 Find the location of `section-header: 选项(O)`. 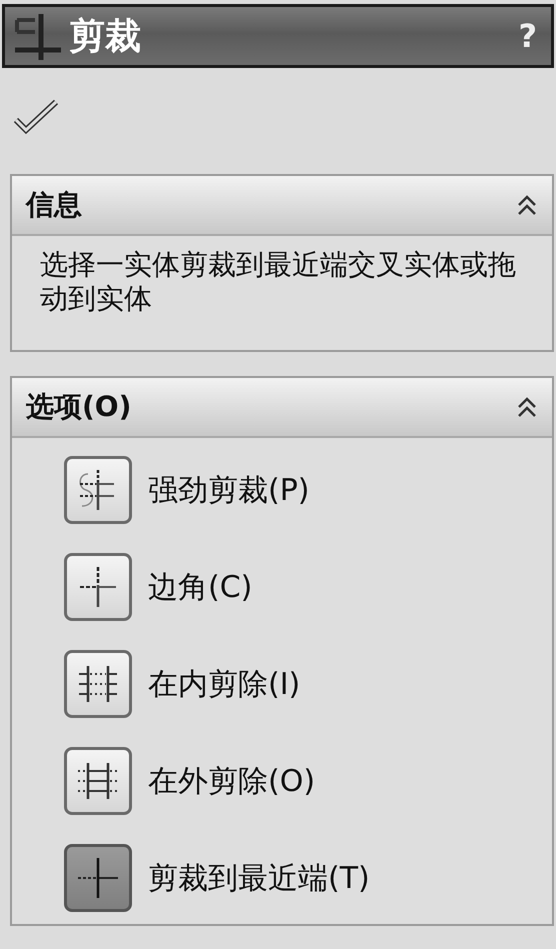

section-header: 选项(O) is located at coordinates (282, 408).